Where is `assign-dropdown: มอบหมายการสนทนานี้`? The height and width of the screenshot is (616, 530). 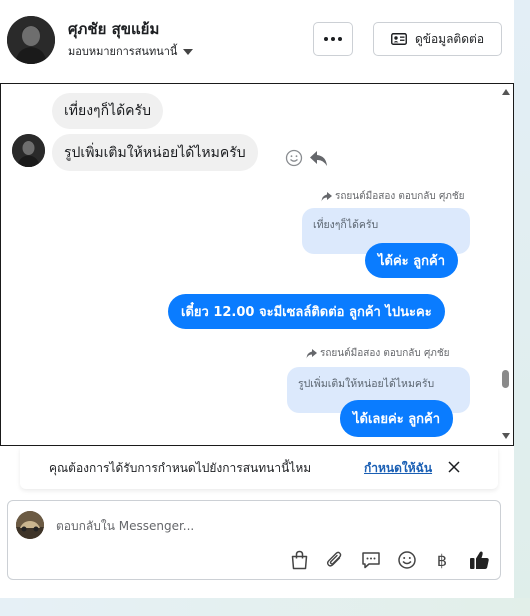 assign-dropdown: มอบหมายการสนทนานี้ is located at coordinates (131, 51).